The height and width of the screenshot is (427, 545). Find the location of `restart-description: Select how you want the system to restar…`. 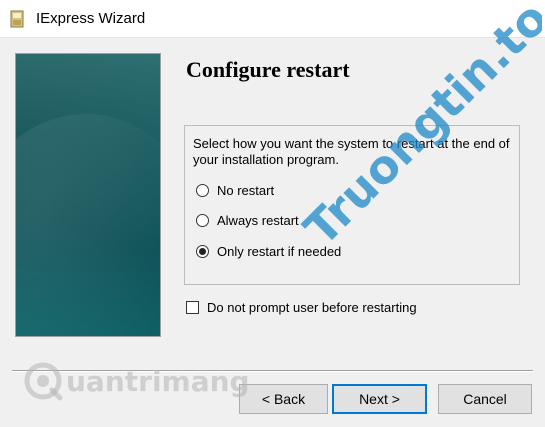

restart-description: Select how you want the system to restar… is located at coordinates (351, 151).